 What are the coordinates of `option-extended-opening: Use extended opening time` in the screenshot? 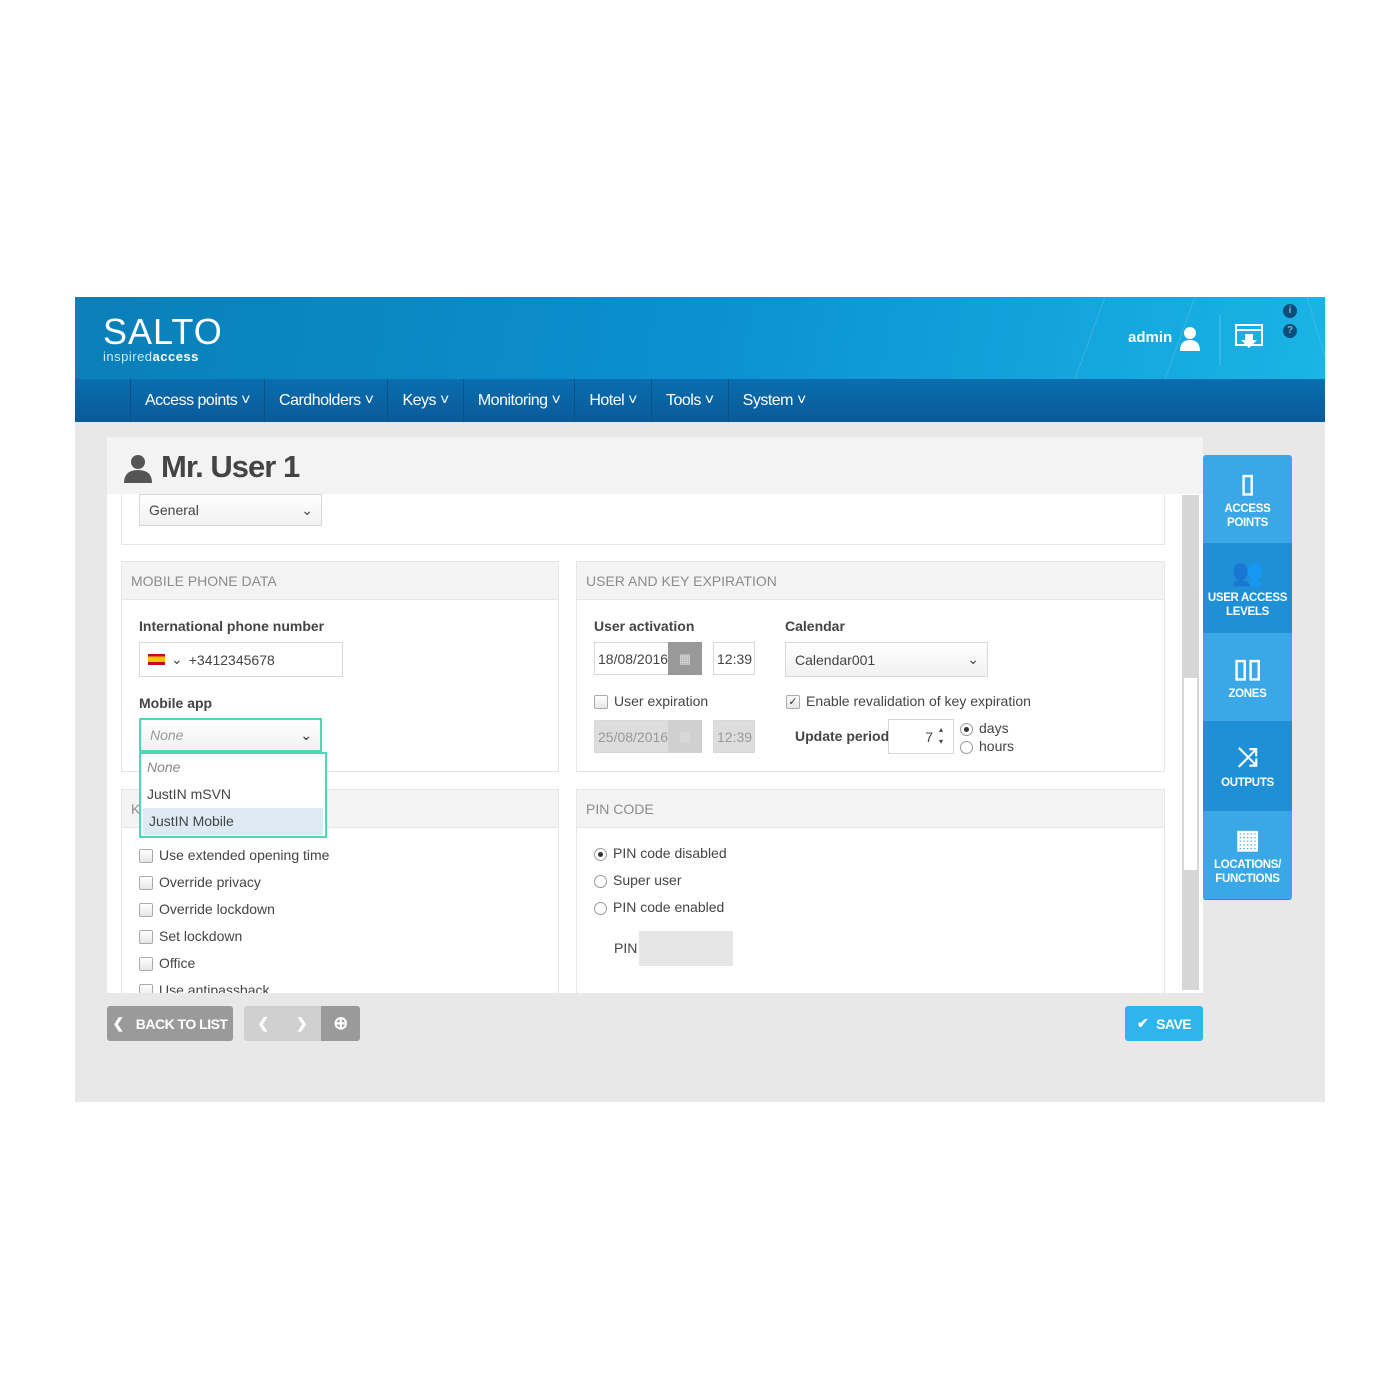 It's located at (234, 855).